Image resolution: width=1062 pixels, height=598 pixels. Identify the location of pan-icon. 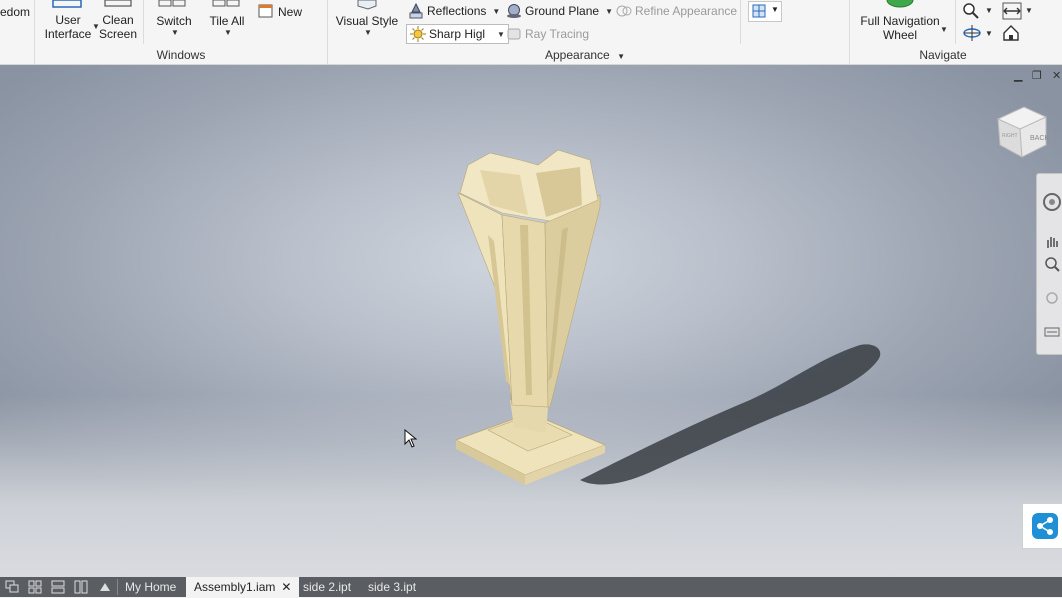
(1012, 11).